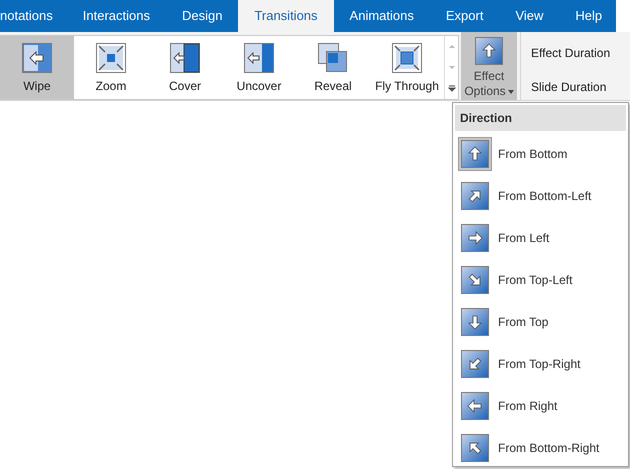 The image size is (630, 469). What do you see at coordinates (540, 154) in the screenshot?
I see `direction-item: From Bottom` at bounding box center [540, 154].